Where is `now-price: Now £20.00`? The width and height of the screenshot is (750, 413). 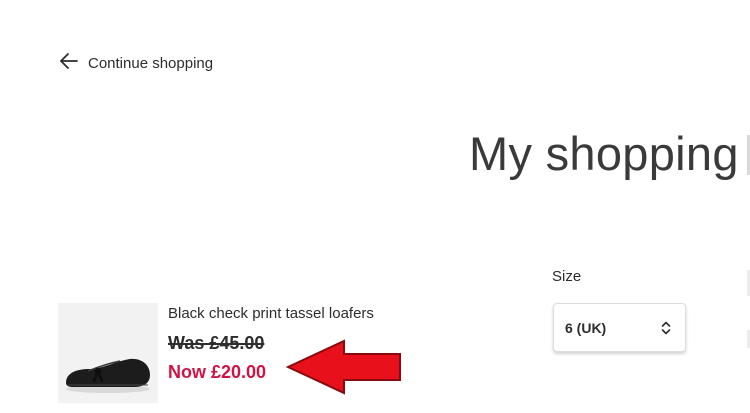
now-price: Now £20.00 is located at coordinates (217, 372).